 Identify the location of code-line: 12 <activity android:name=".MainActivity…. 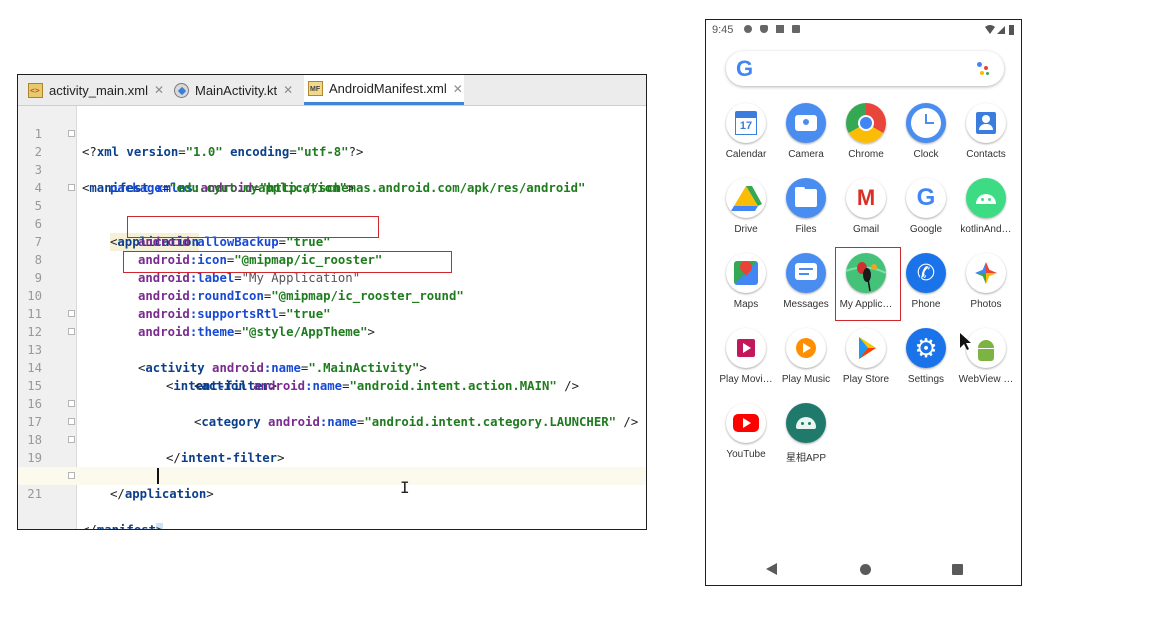
(336, 340).